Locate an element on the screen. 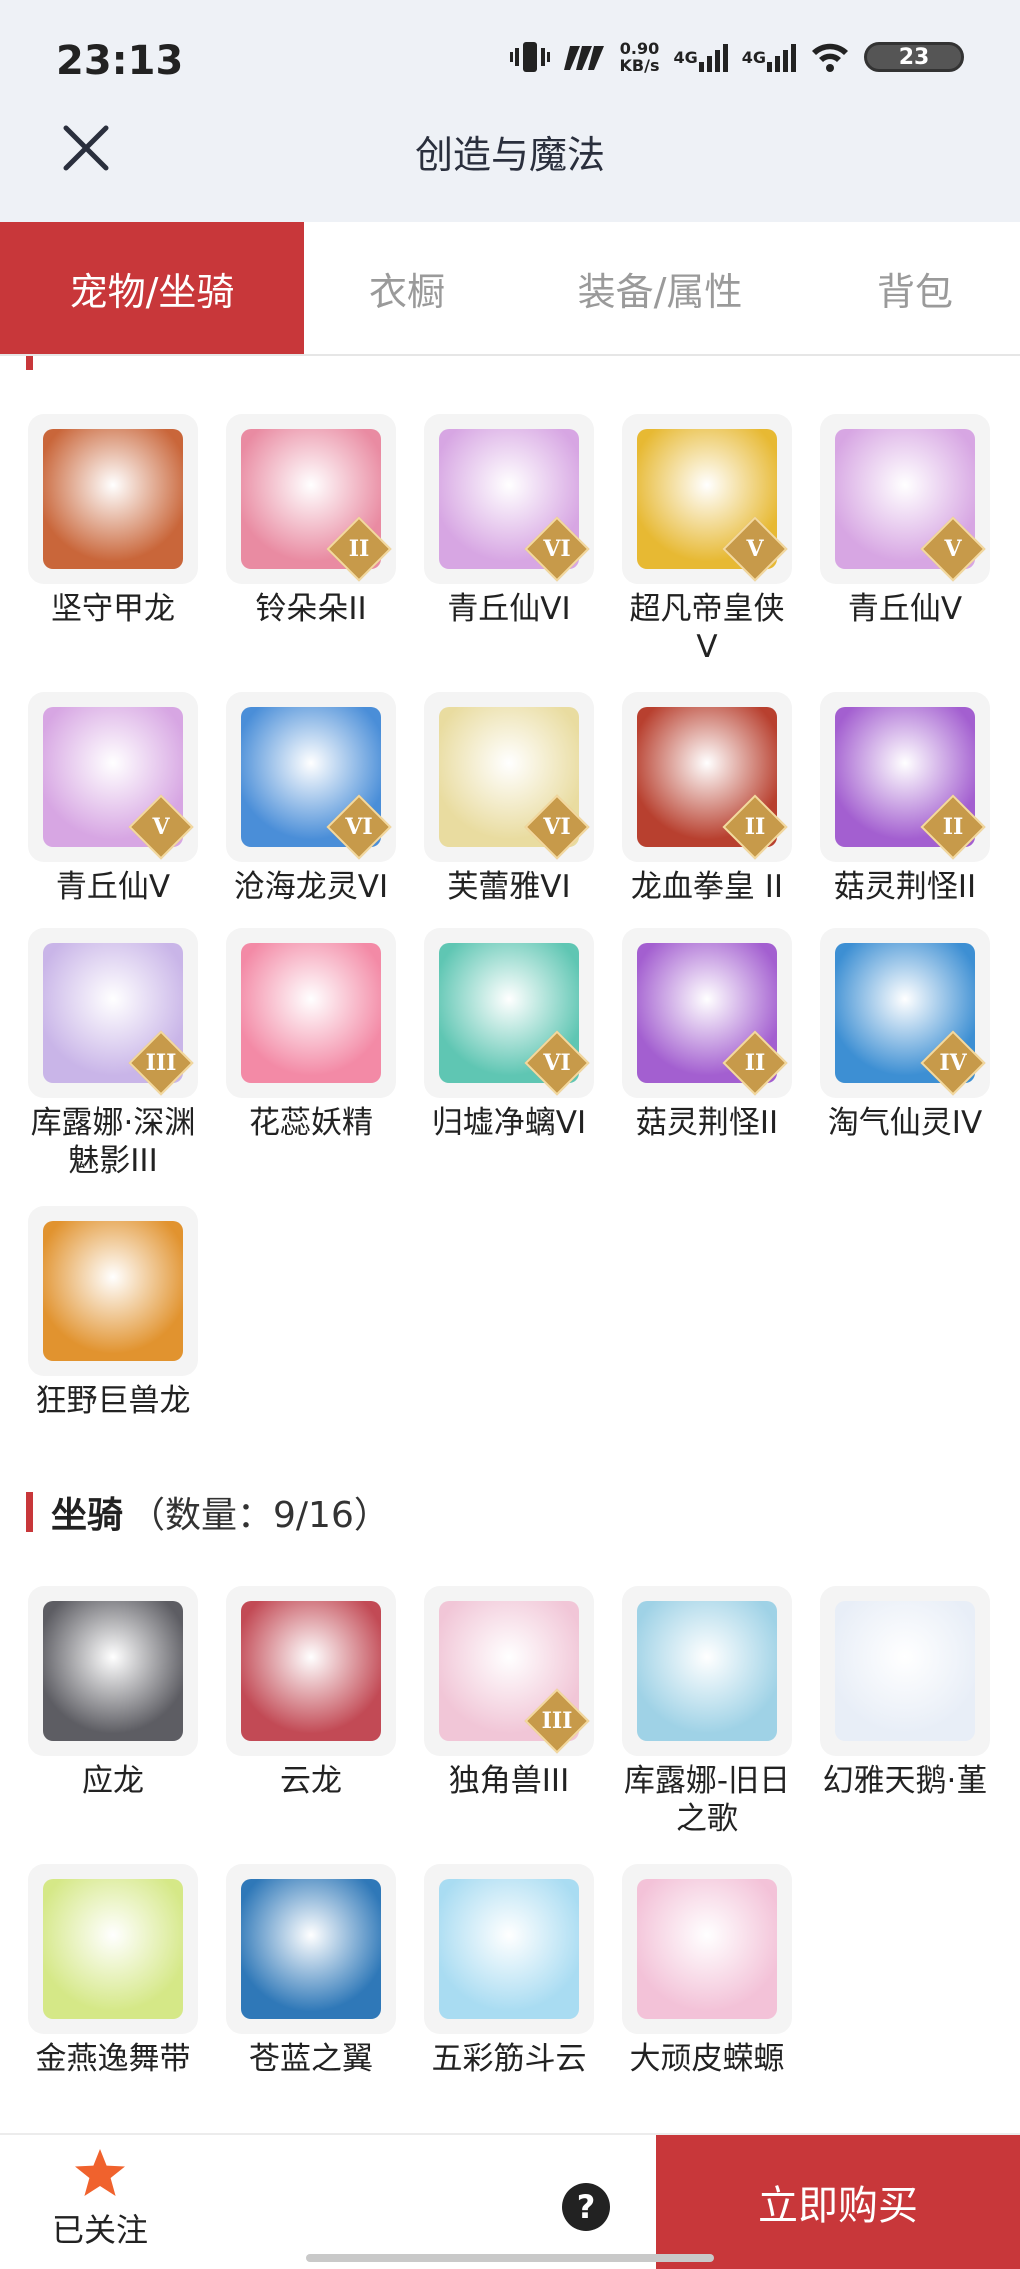 The image size is (1020, 2269). pet-card: II 铃朵朵II is located at coordinates (311, 521).